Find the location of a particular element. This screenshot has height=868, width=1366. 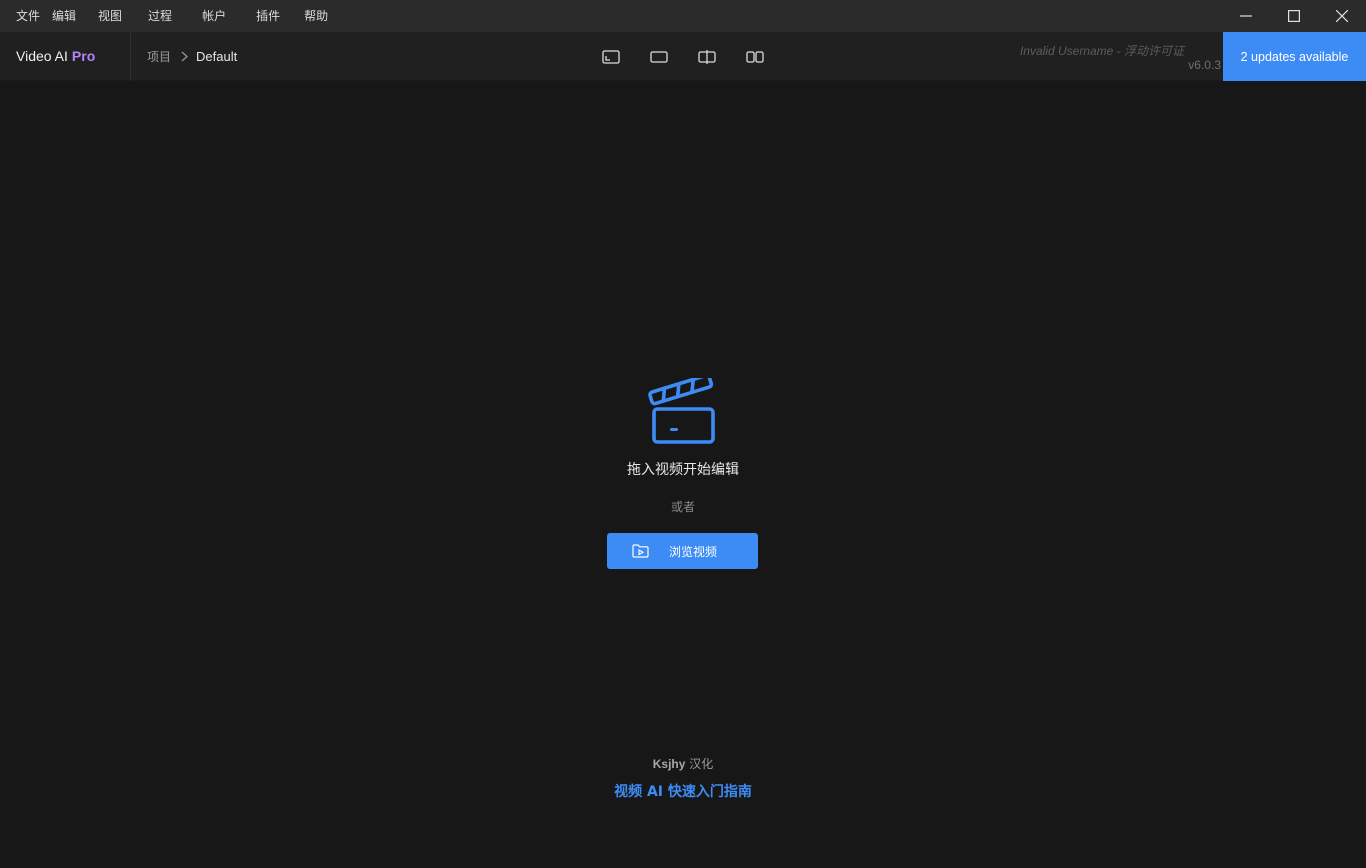

drop-zone-title: 拖入视频开始编辑 is located at coordinates (683, 470).